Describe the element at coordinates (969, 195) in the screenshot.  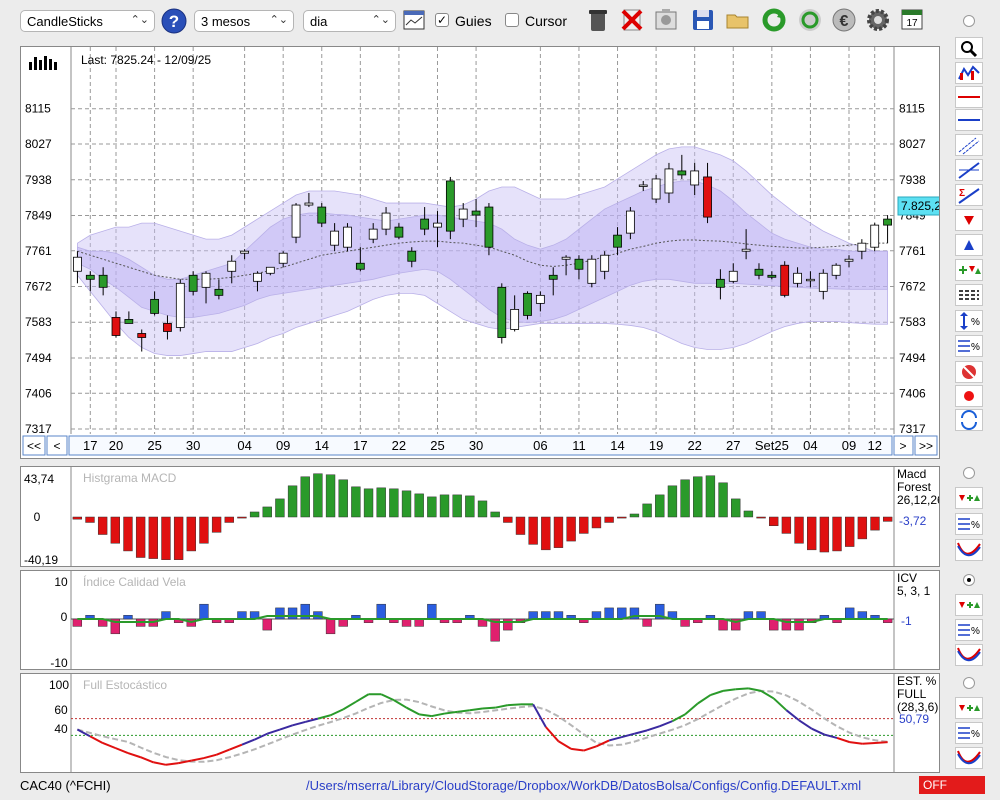
I see `sum-line-button: Σ` at that location.